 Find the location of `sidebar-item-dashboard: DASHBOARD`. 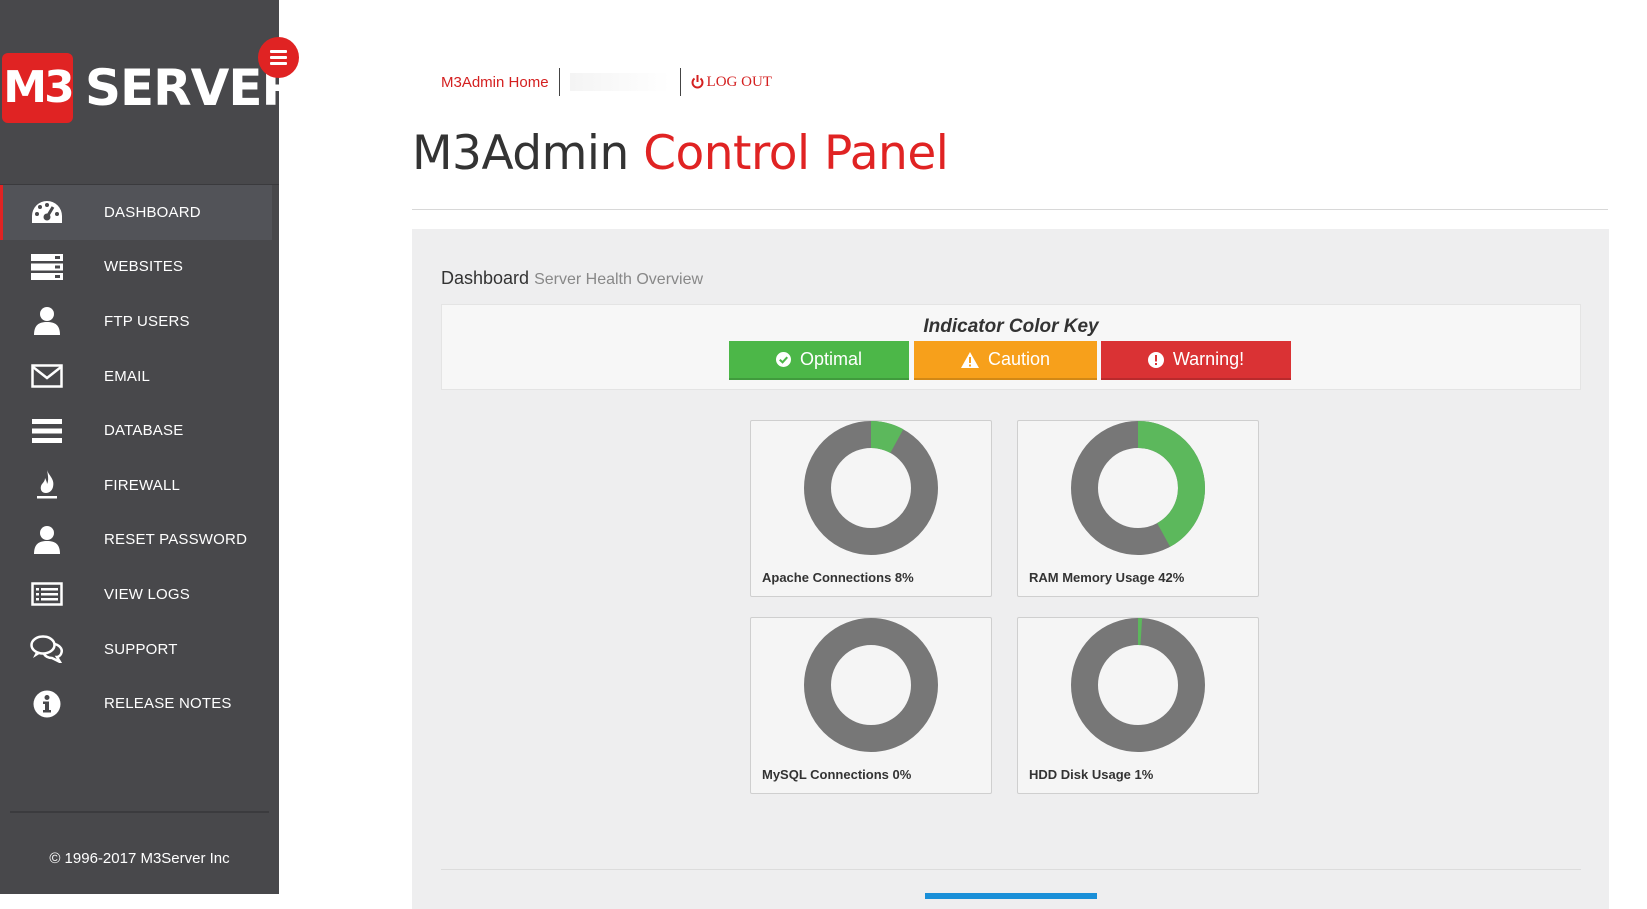

sidebar-item-dashboard: DASHBOARD is located at coordinates (136, 212).